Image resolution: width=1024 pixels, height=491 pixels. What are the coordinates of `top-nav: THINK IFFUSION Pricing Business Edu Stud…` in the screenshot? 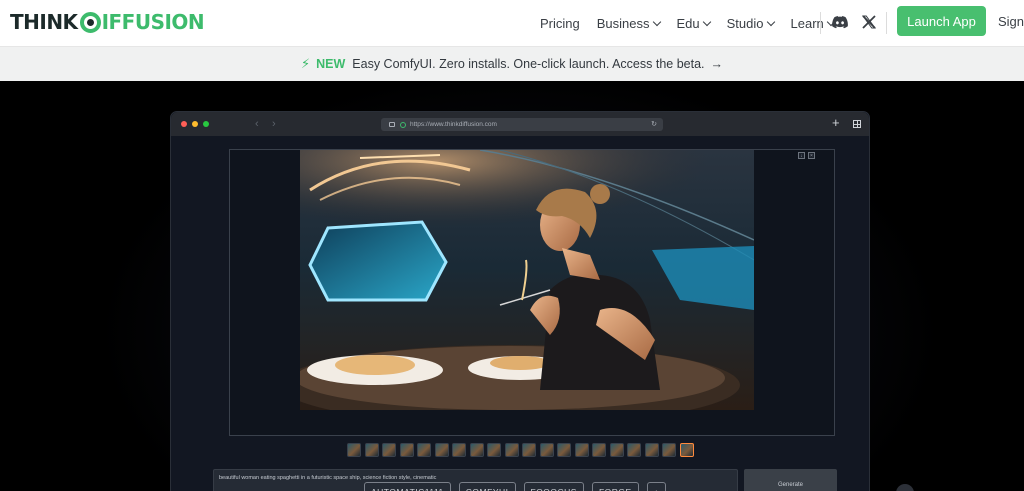 It's located at (512, 23).